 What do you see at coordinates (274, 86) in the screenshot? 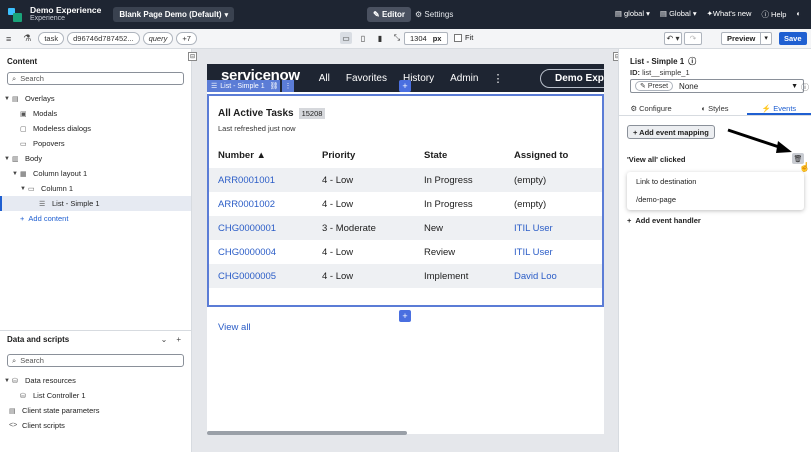
I see `link-icon: ⛓` at bounding box center [274, 86].